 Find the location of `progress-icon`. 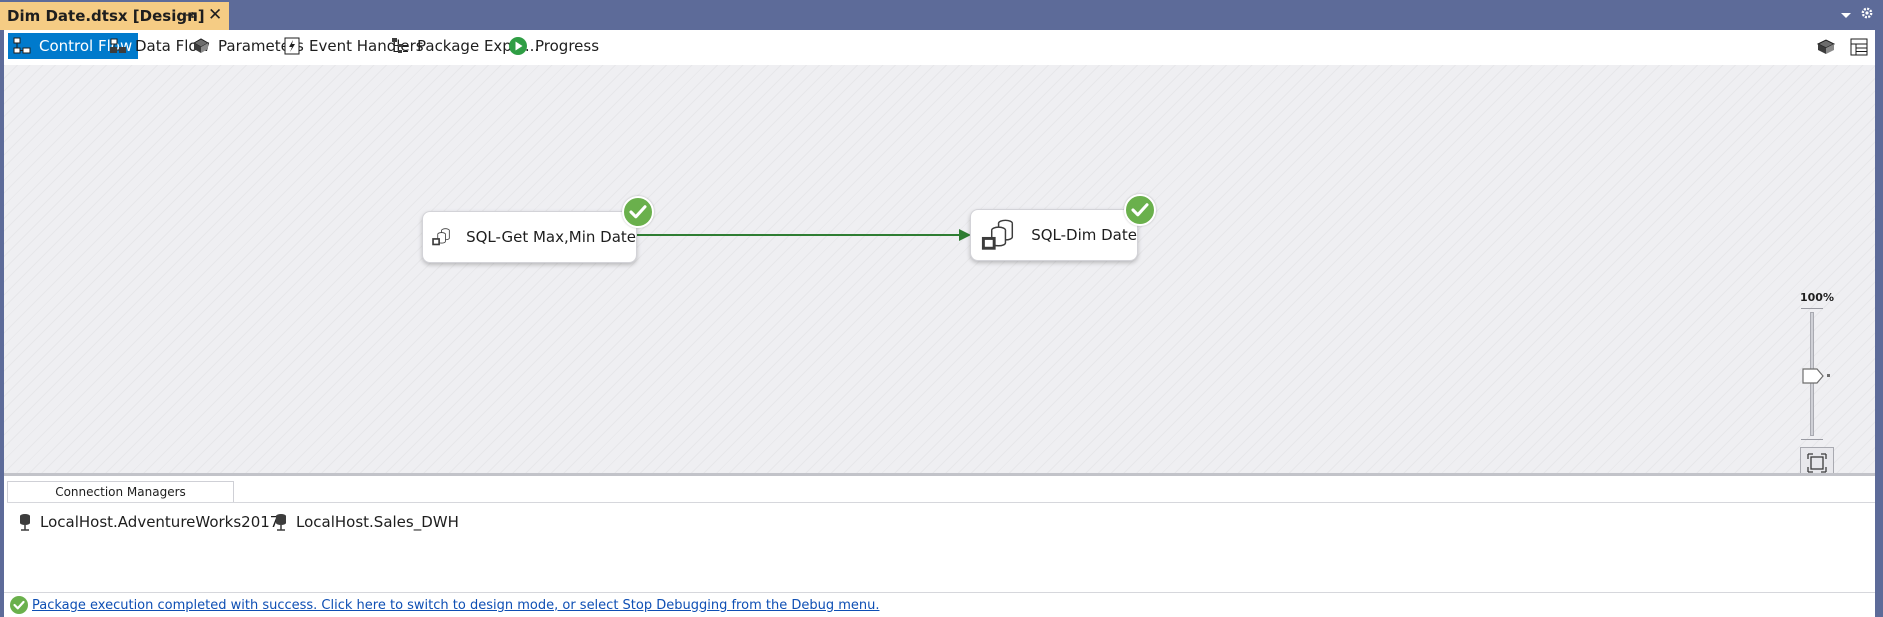

progress-icon is located at coordinates (518, 46).